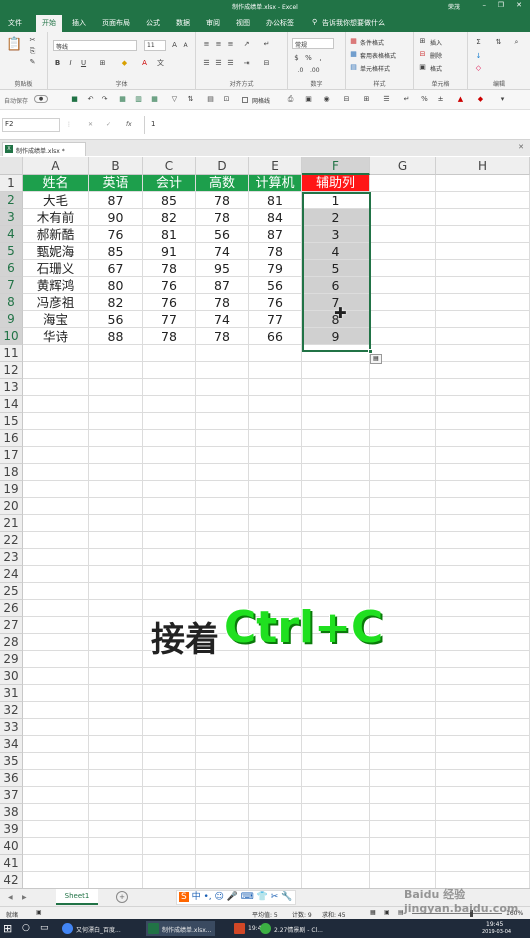 This screenshot has height=938, width=530. What do you see at coordinates (56, 251) in the screenshot?
I see `table-cell: 甄妮海` at bounding box center [56, 251].